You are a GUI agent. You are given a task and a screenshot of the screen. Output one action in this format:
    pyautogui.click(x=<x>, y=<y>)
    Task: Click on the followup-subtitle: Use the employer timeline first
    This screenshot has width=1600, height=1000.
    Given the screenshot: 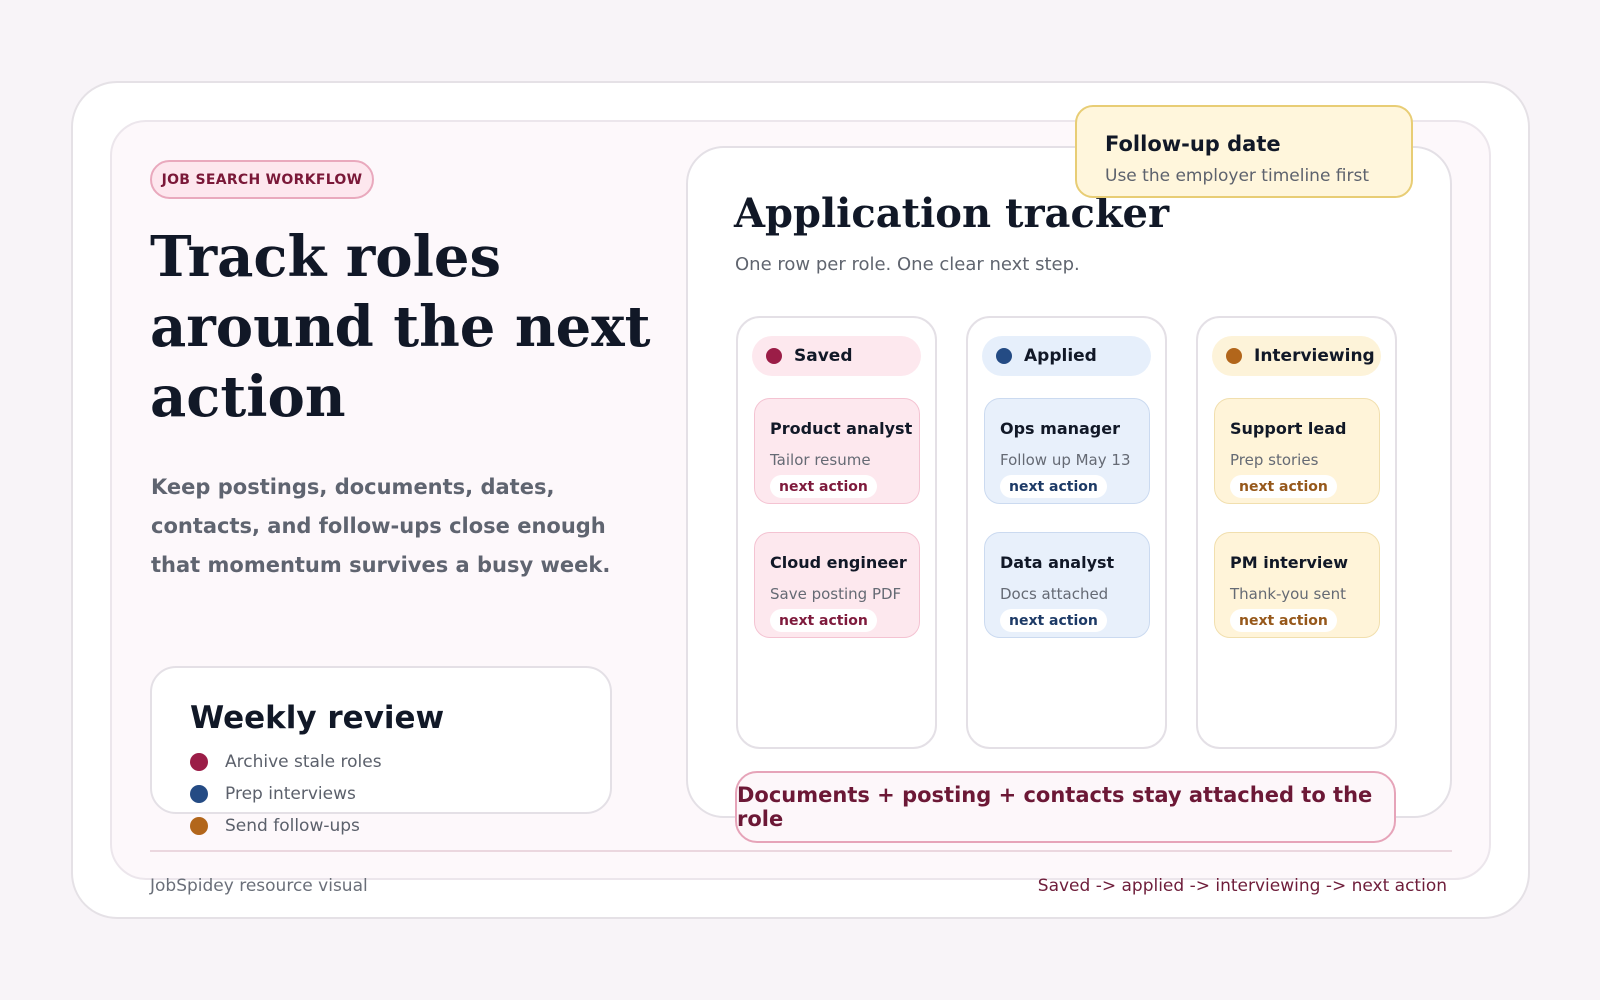 What is the action you would take?
    pyautogui.click(x=1237, y=176)
    